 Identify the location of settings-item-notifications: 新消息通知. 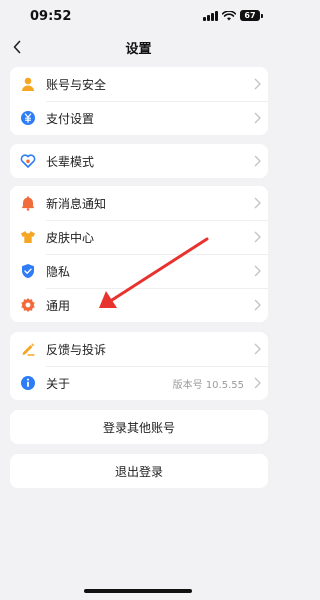
(139, 203).